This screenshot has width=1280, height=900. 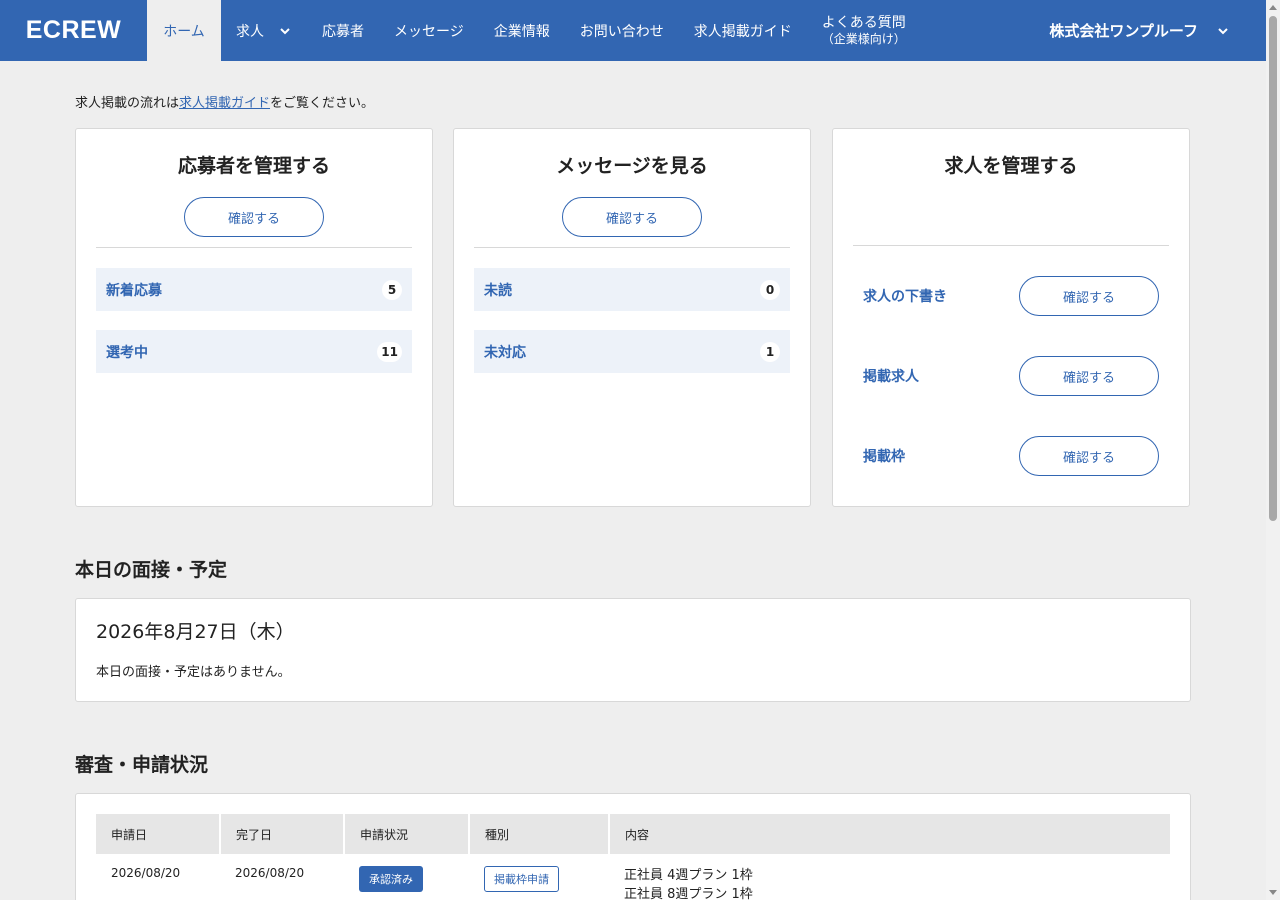 What do you see at coordinates (1011, 317) in the screenshot?
I see `jobs-card: 求人を管理する 求人の下書き 確認する 掲載求人 確認する 掲載枠 確認する` at bounding box center [1011, 317].